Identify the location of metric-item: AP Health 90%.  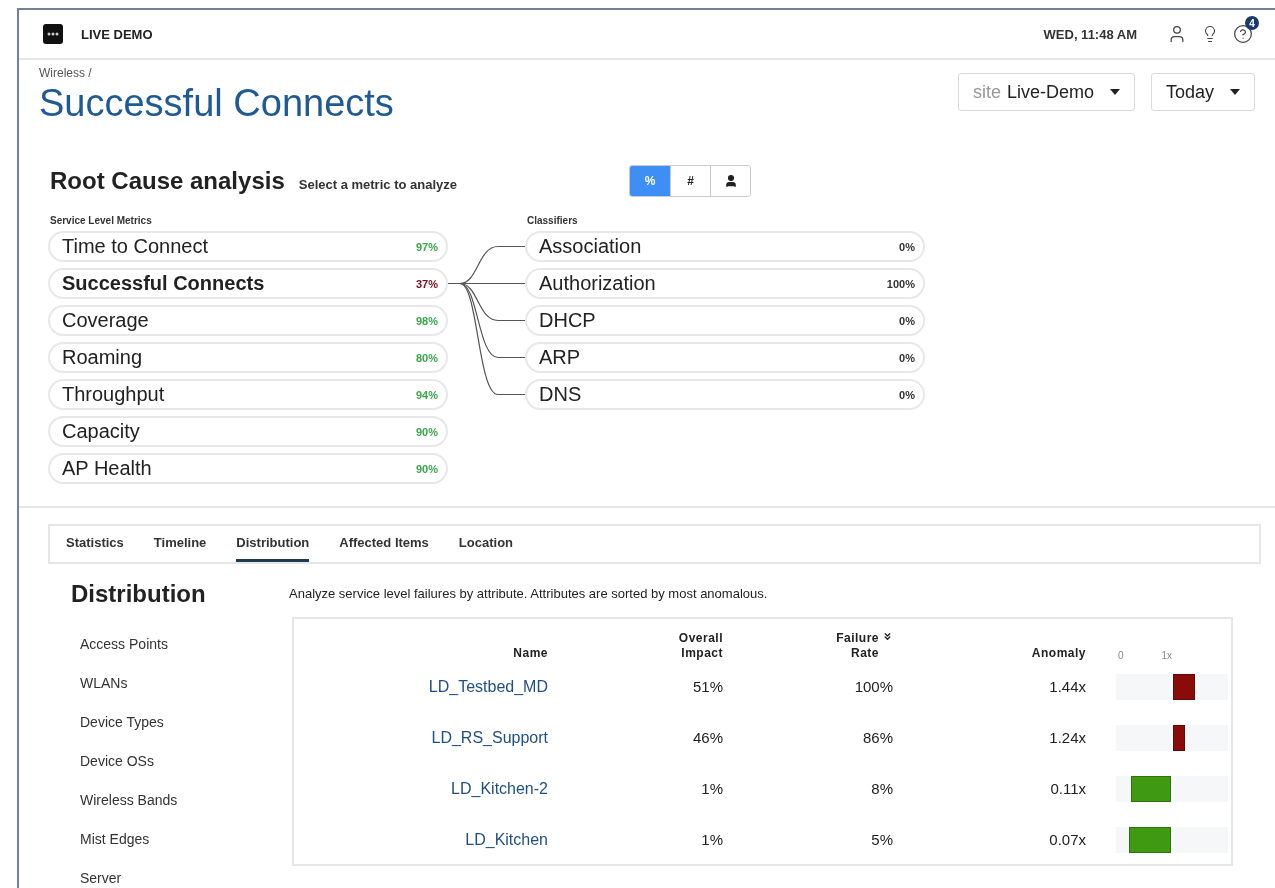
(248, 469).